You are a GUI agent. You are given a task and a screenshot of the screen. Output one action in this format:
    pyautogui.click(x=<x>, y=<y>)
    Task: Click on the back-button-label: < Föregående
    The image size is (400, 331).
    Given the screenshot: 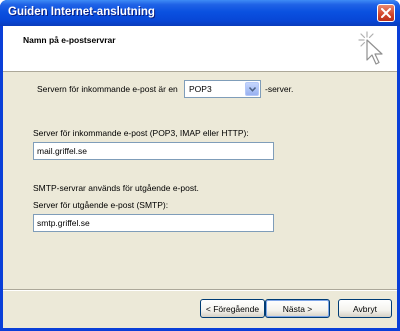 What is the action you would take?
    pyautogui.click(x=232, y=308)
    